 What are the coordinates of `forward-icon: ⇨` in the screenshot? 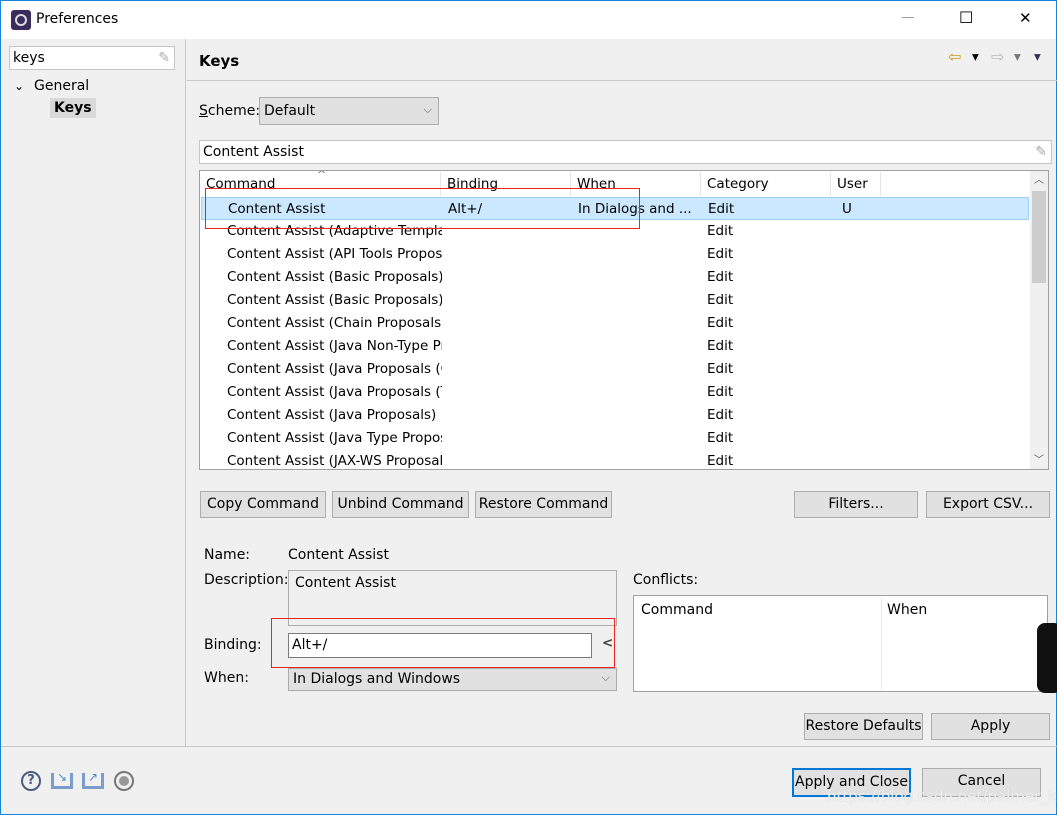 It's located at (997, 56).